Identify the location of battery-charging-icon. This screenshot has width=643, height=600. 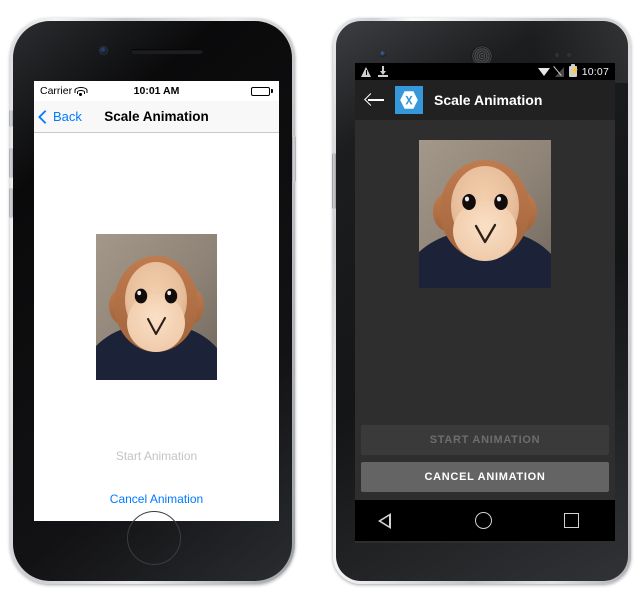
(572, 70).